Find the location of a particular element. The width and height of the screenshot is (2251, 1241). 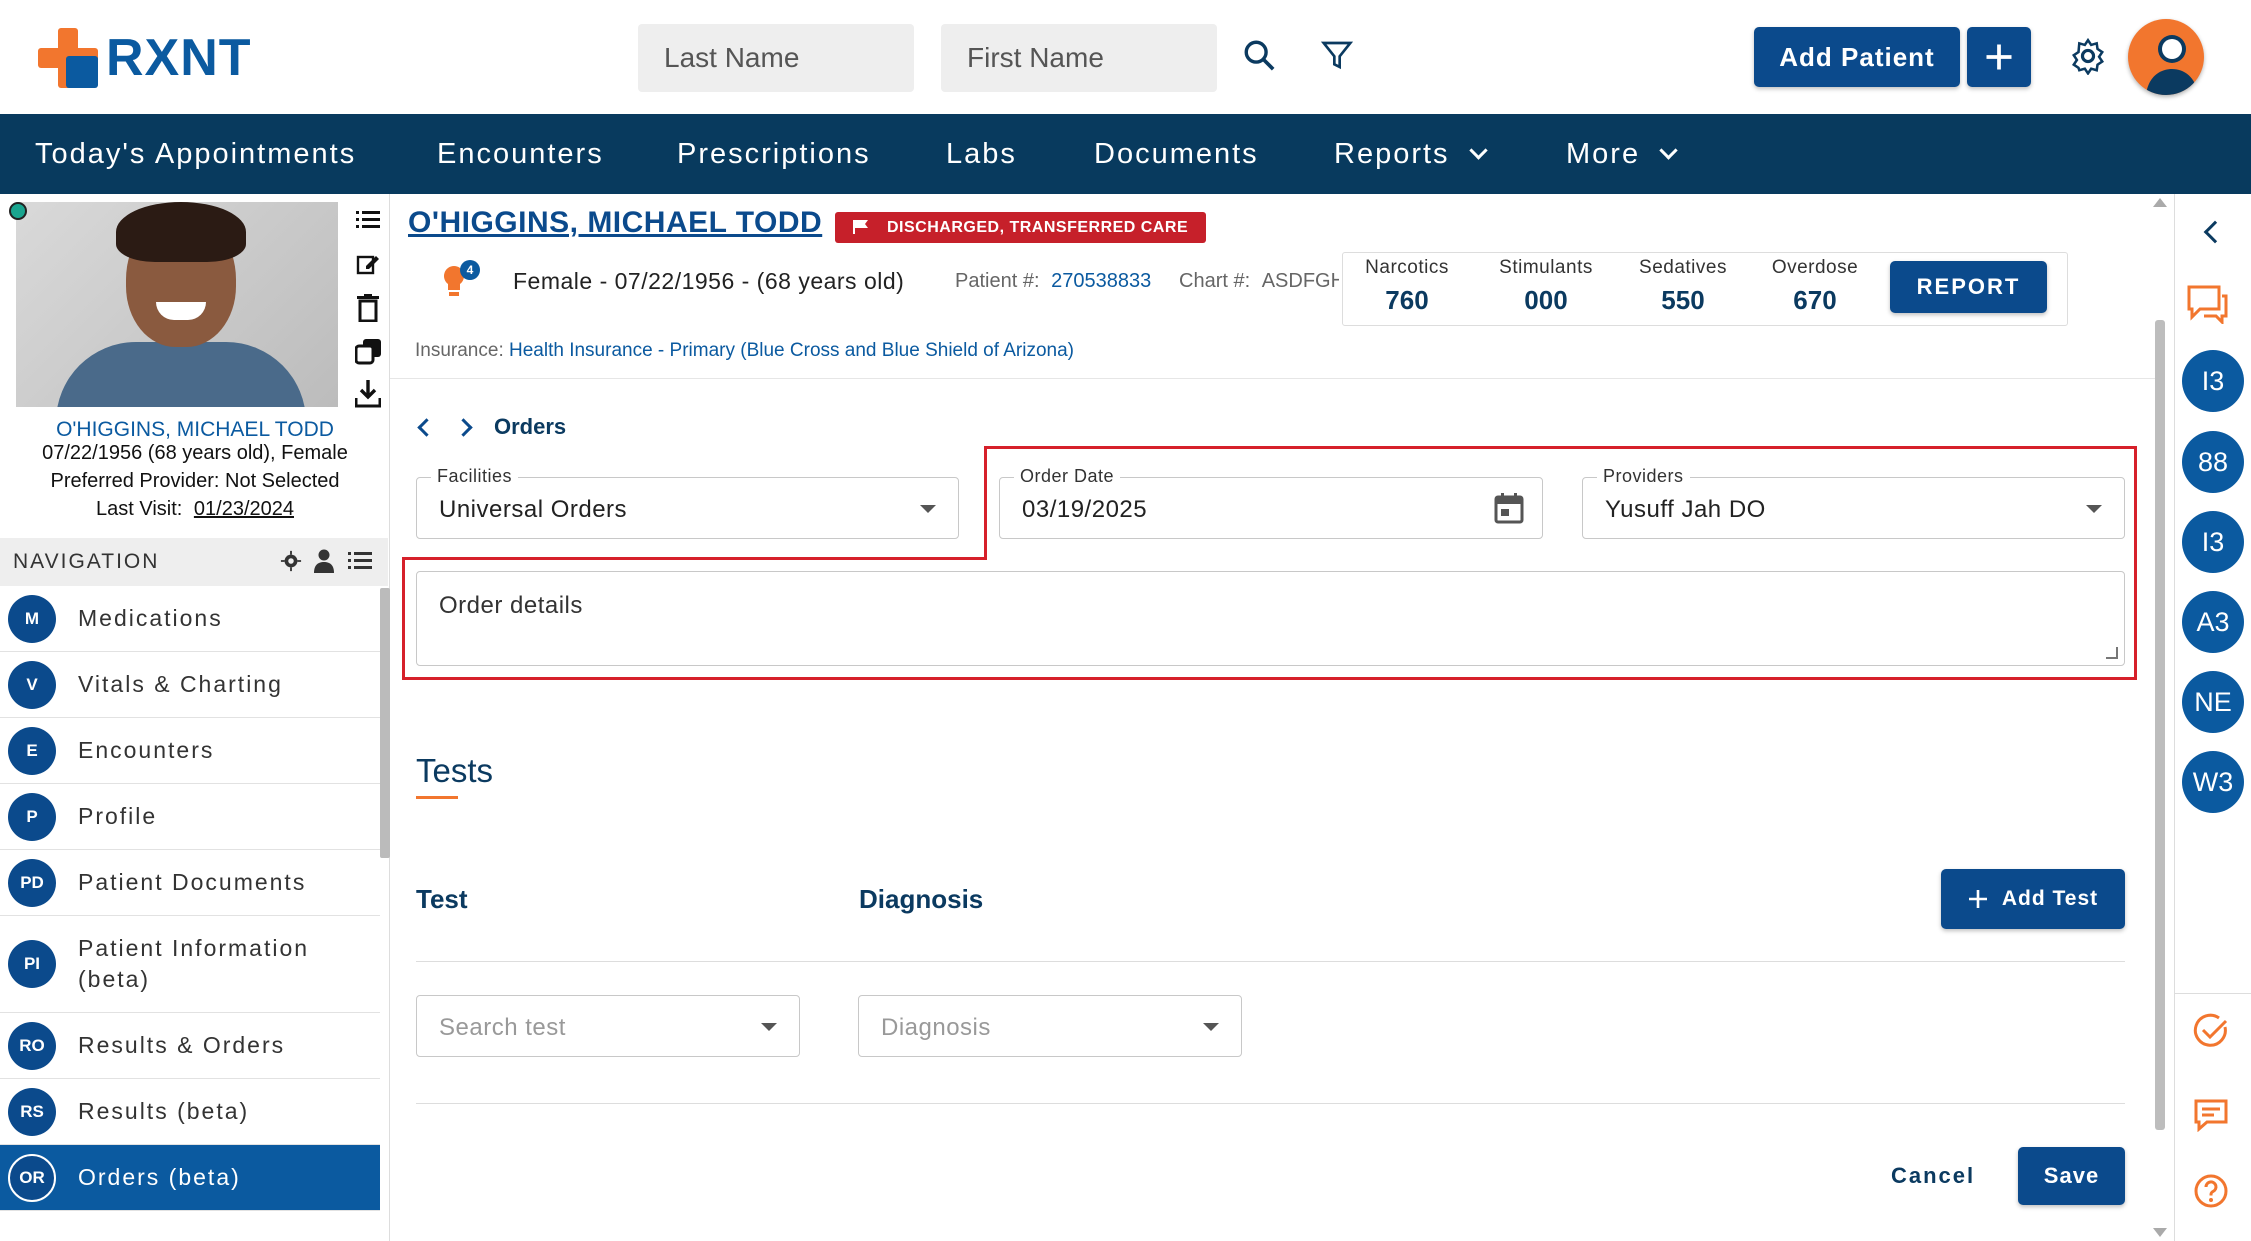

report-button: REPORT is located at coordinates (1968, 287).